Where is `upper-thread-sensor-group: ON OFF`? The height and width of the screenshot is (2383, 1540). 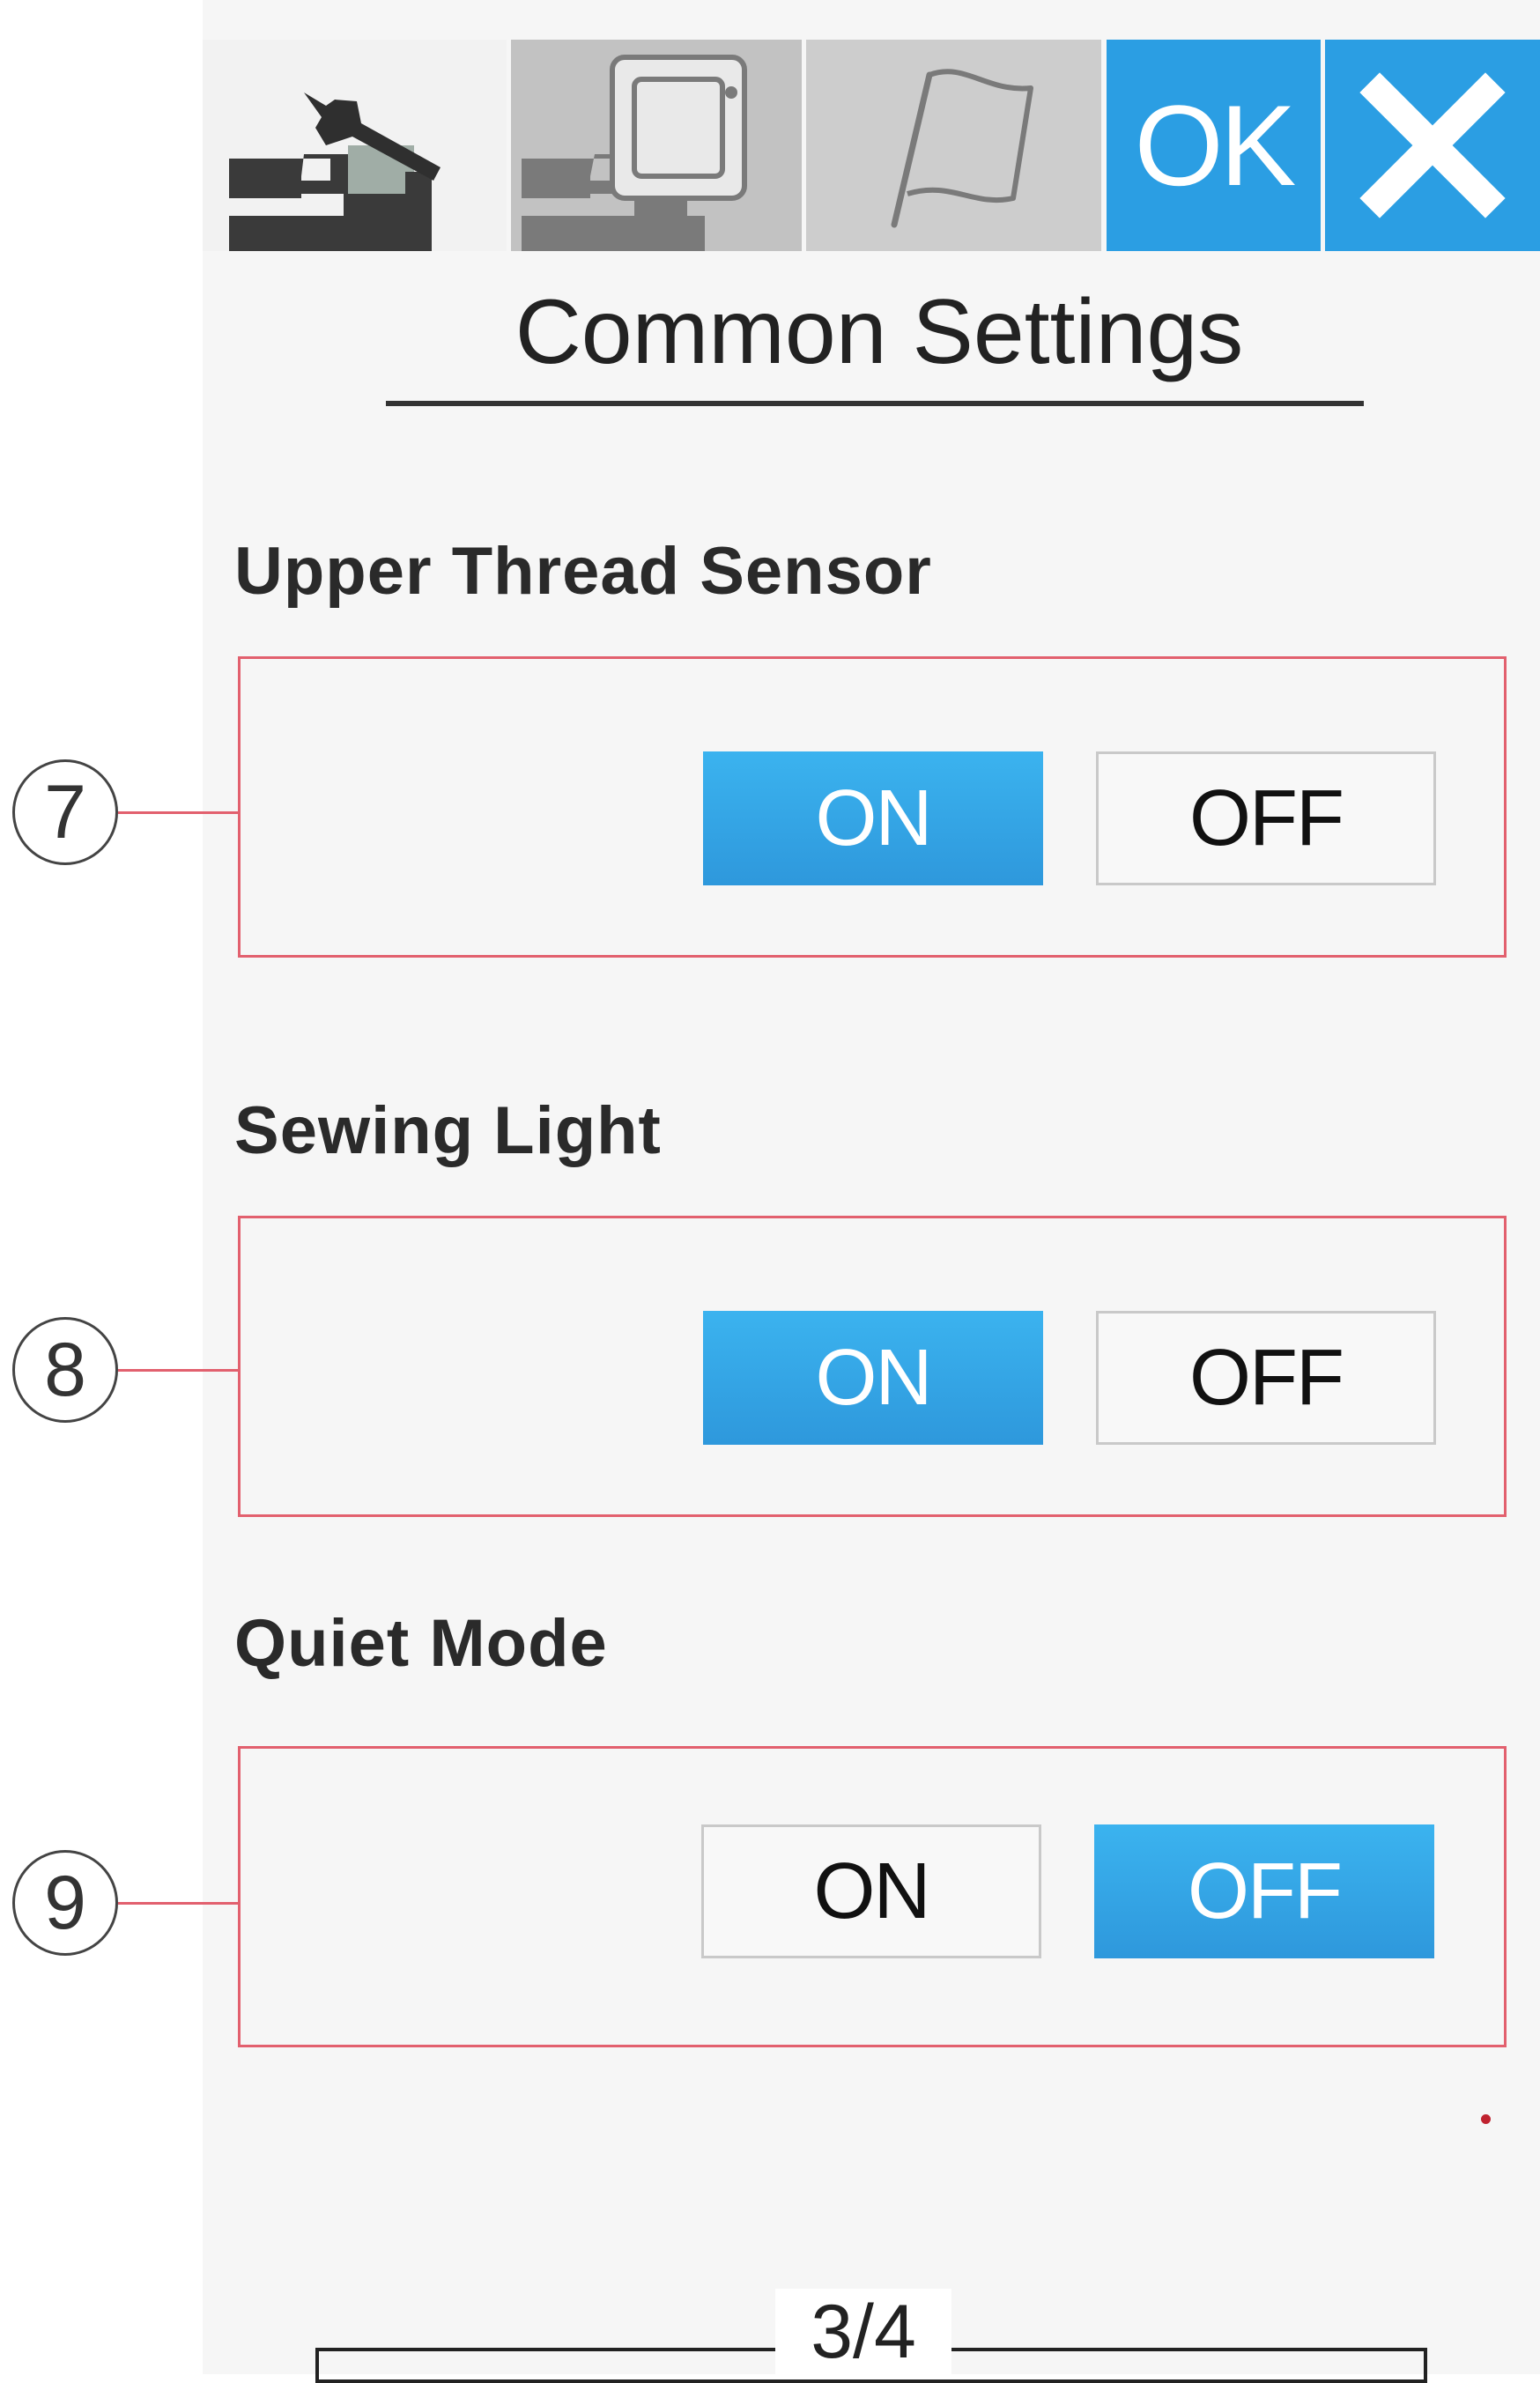 upper-thread-sensor-group: ON OFF is located at coordinates (873, 807).